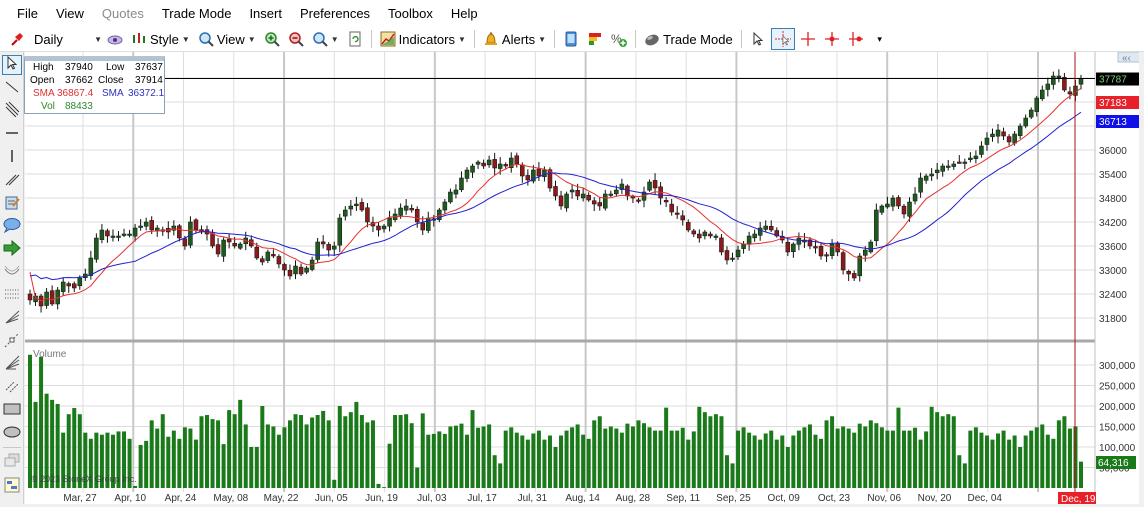  Describe the element at coordinates (12, 110) in the screenshot. I see `channel-tool` at that location.